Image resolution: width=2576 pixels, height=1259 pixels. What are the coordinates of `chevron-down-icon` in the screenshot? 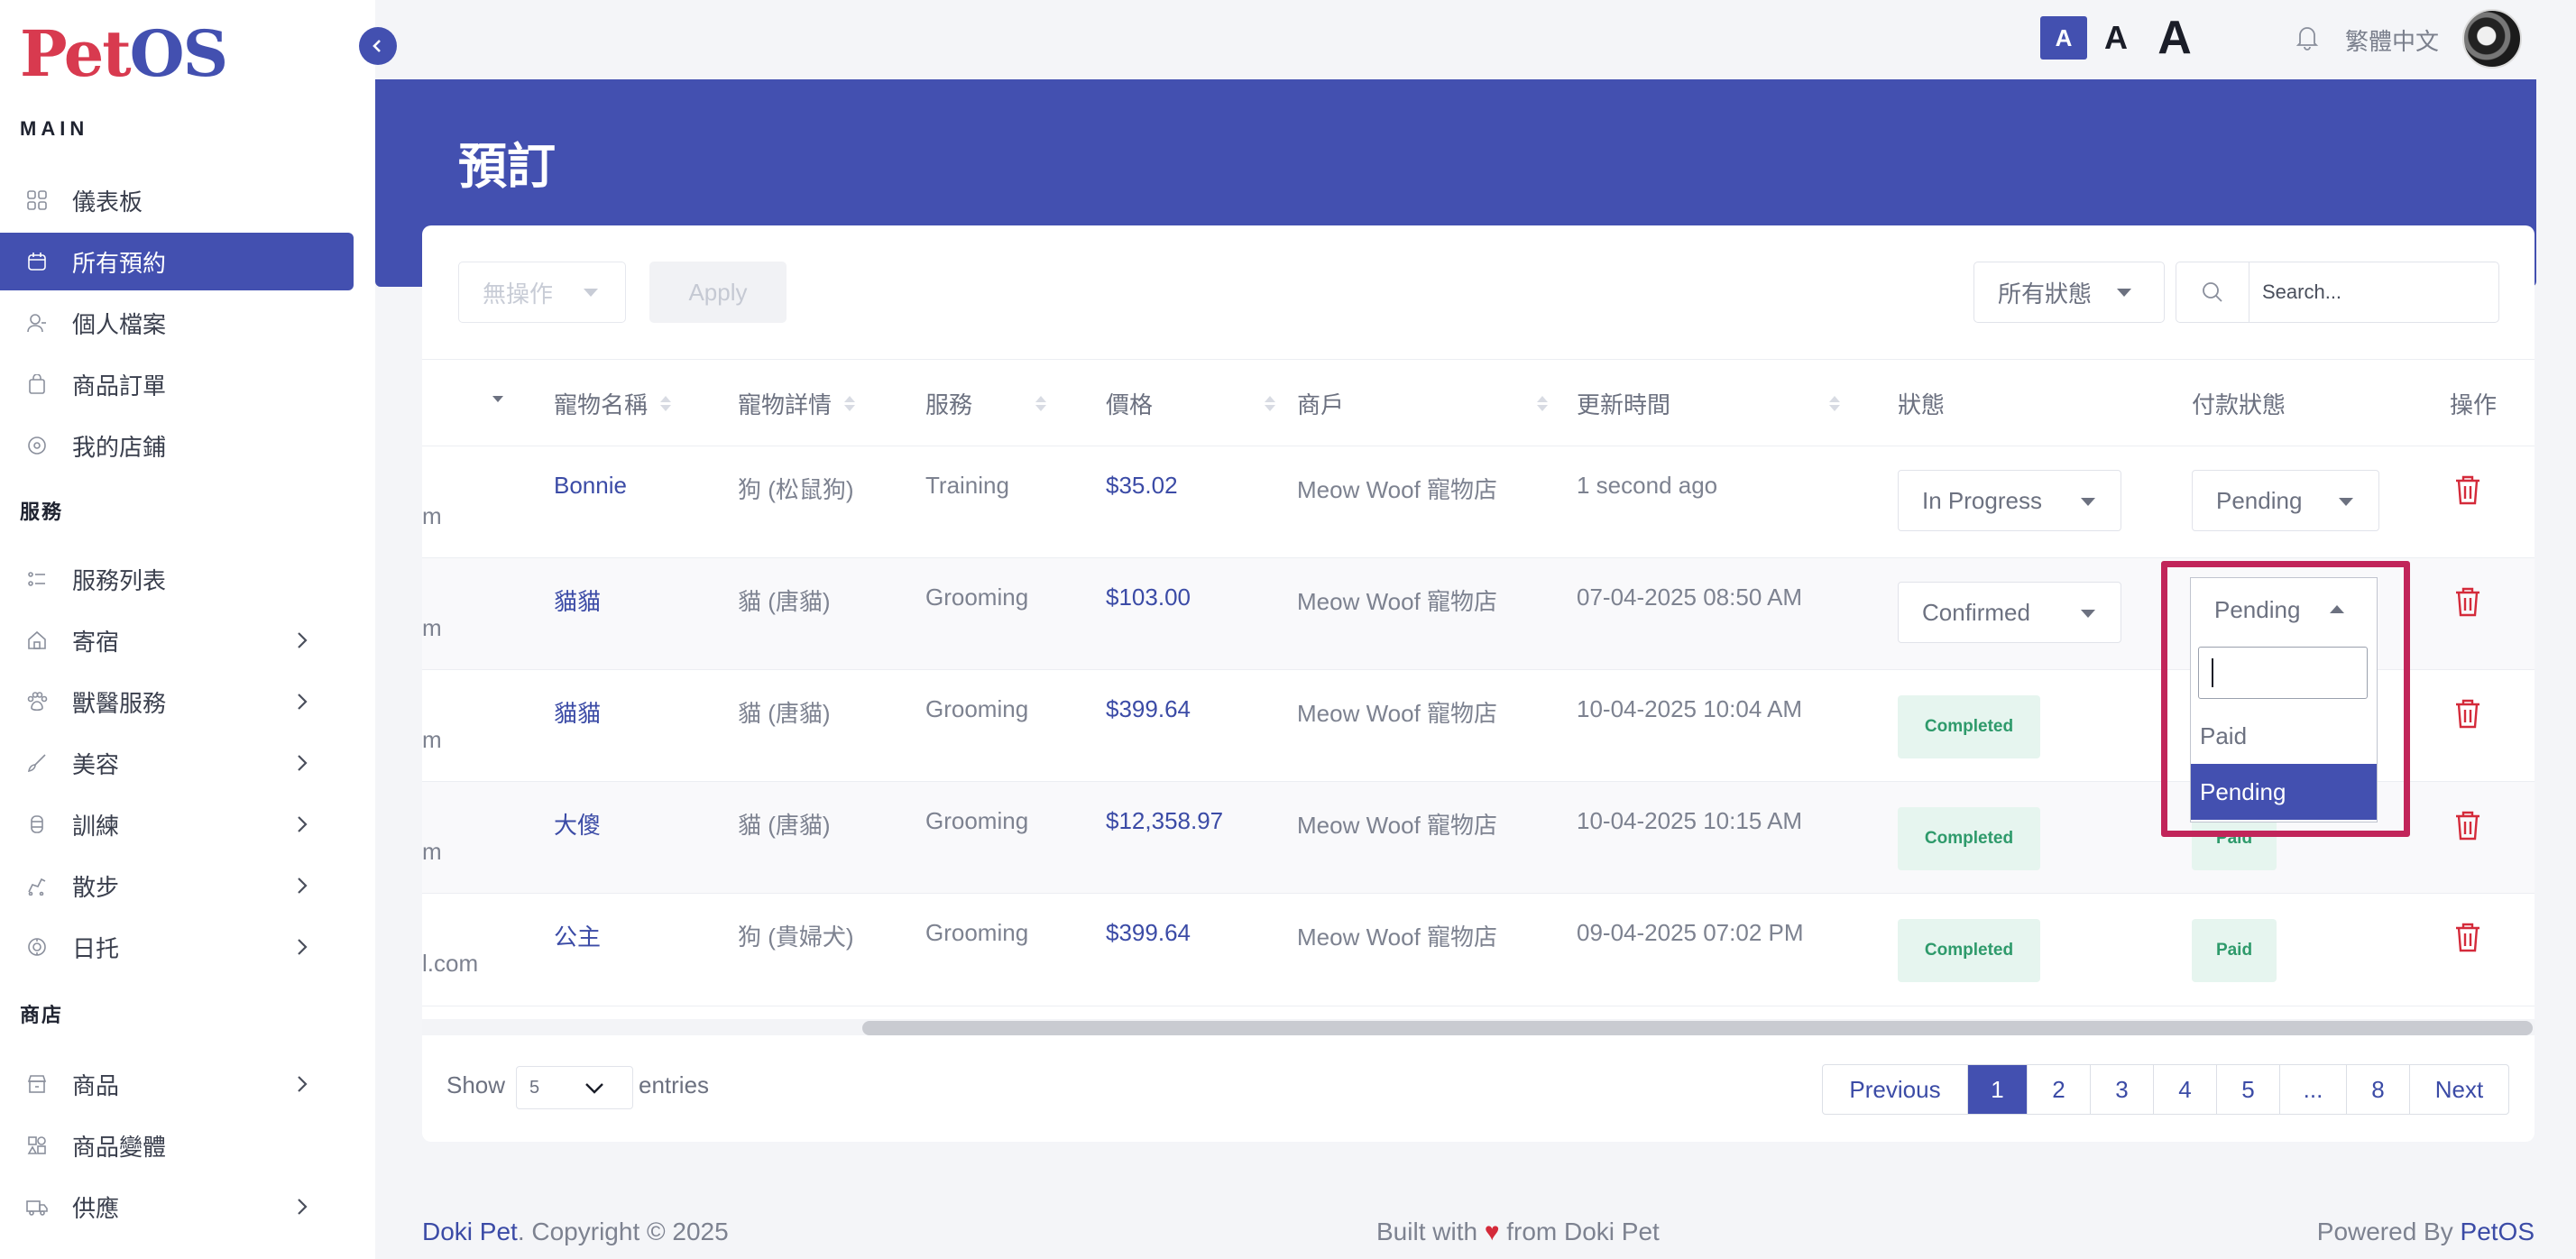 It's located at (594, 1088).